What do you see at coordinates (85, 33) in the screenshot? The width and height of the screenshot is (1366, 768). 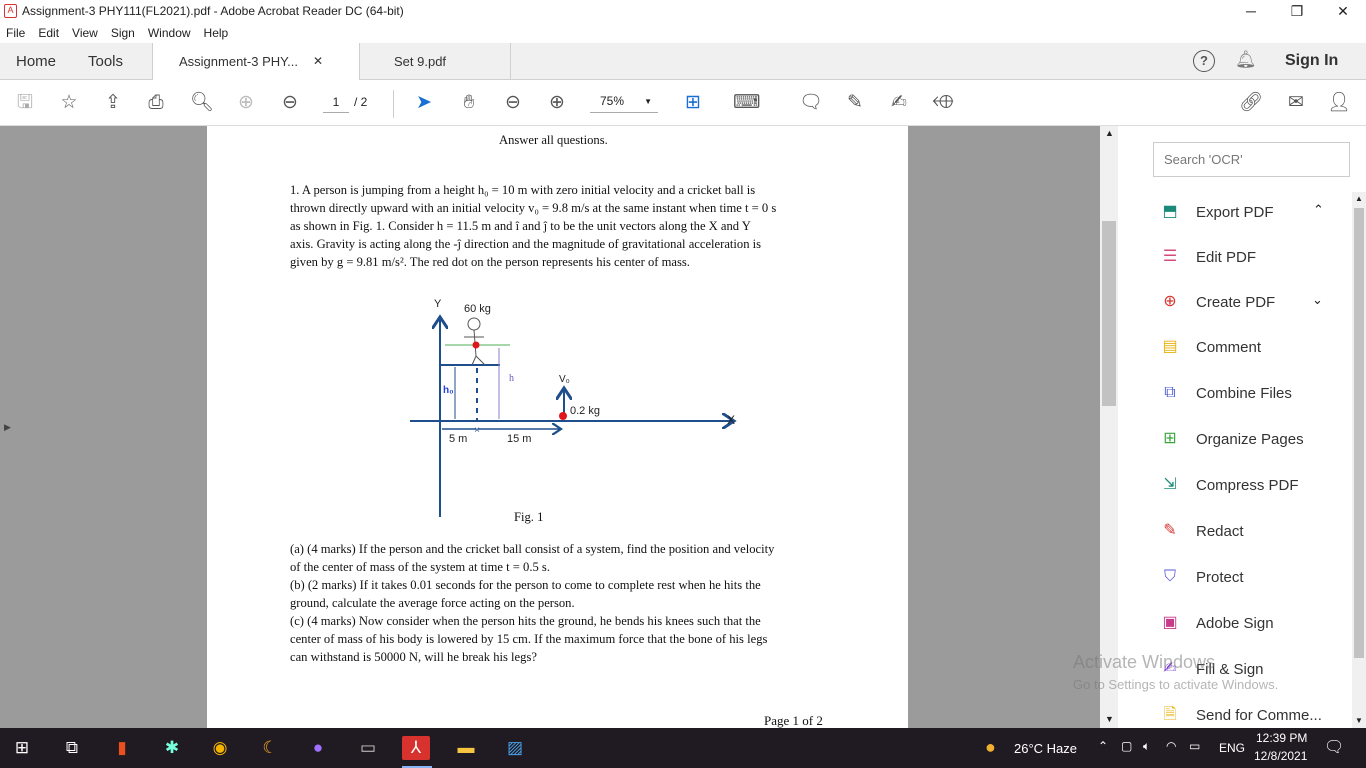 I see `menu-view: View` at bounding box center [85, 33].